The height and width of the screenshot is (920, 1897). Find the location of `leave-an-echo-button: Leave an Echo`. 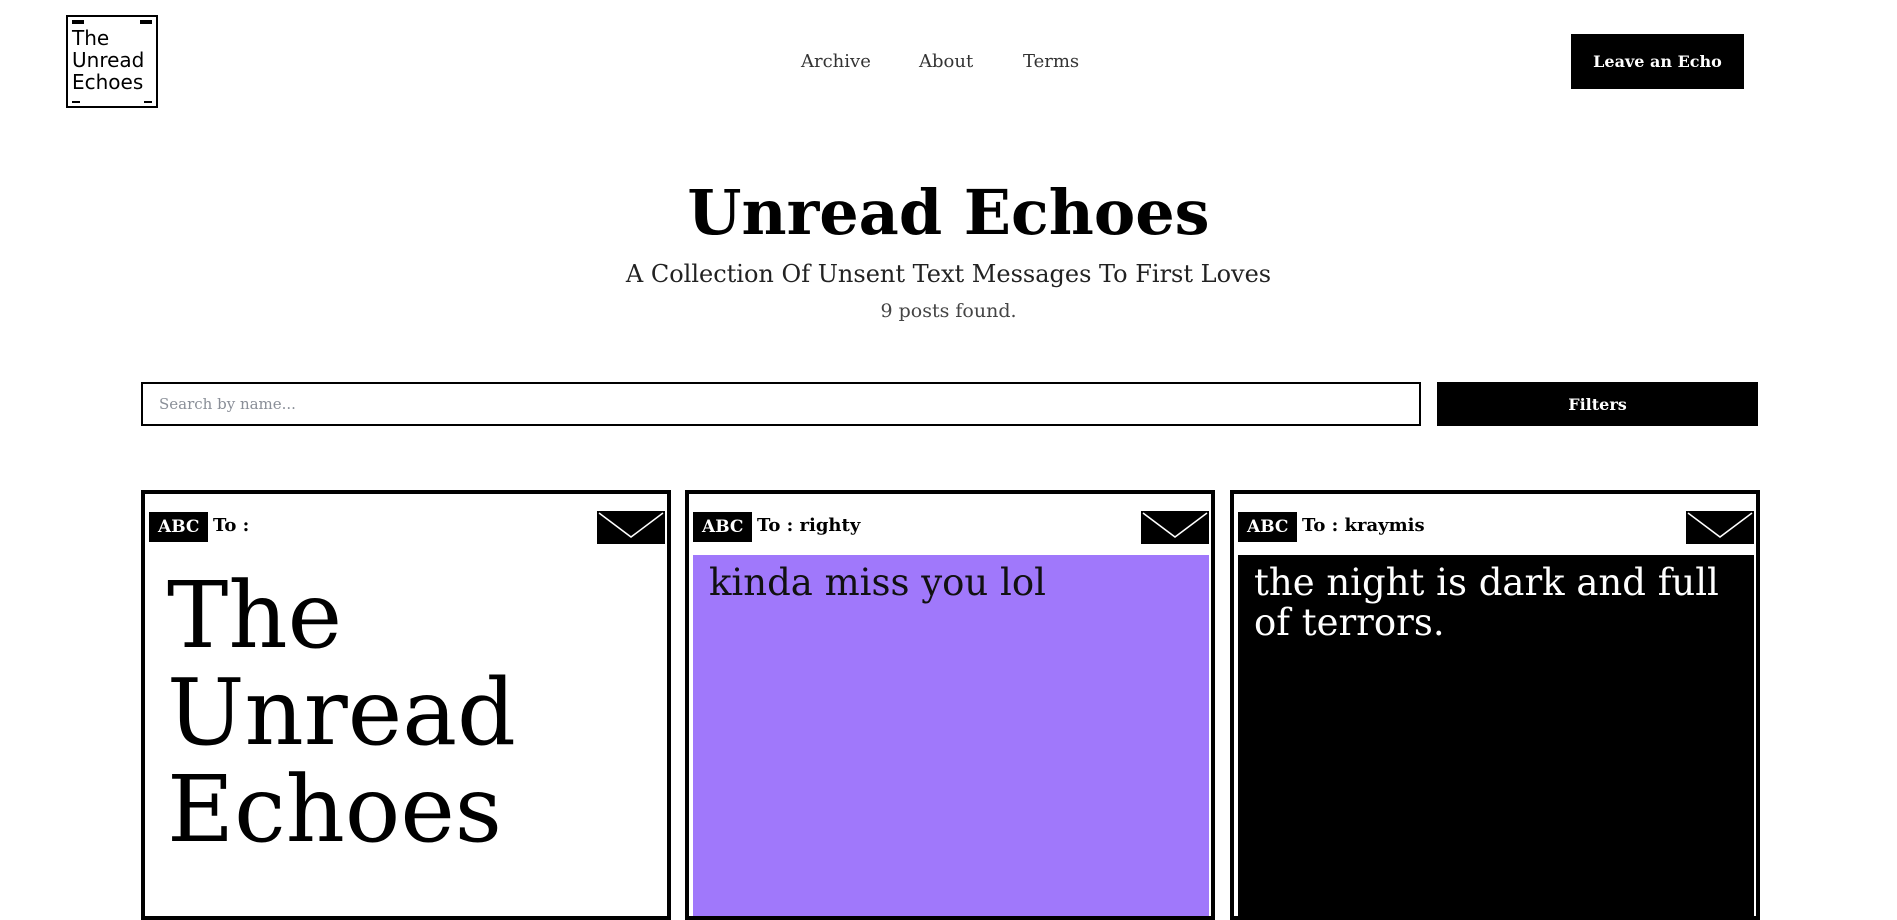

leave-an-echo-button: Leave an Echo is located at coordinates (1657, 61).